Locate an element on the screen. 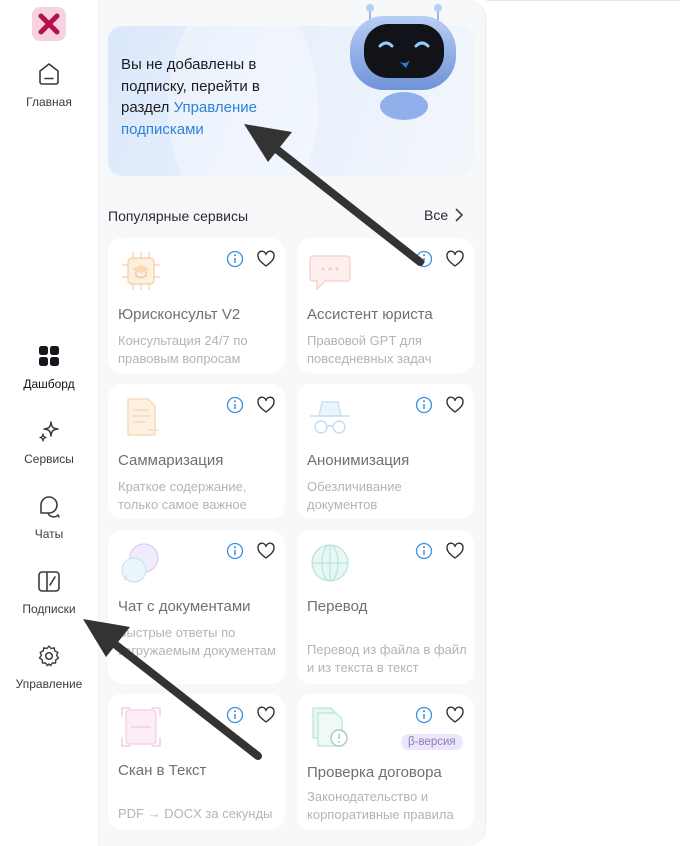 This screenshot has width=680, height=846. sidebar-item-management: Управление is located at coordinates (49, 667).